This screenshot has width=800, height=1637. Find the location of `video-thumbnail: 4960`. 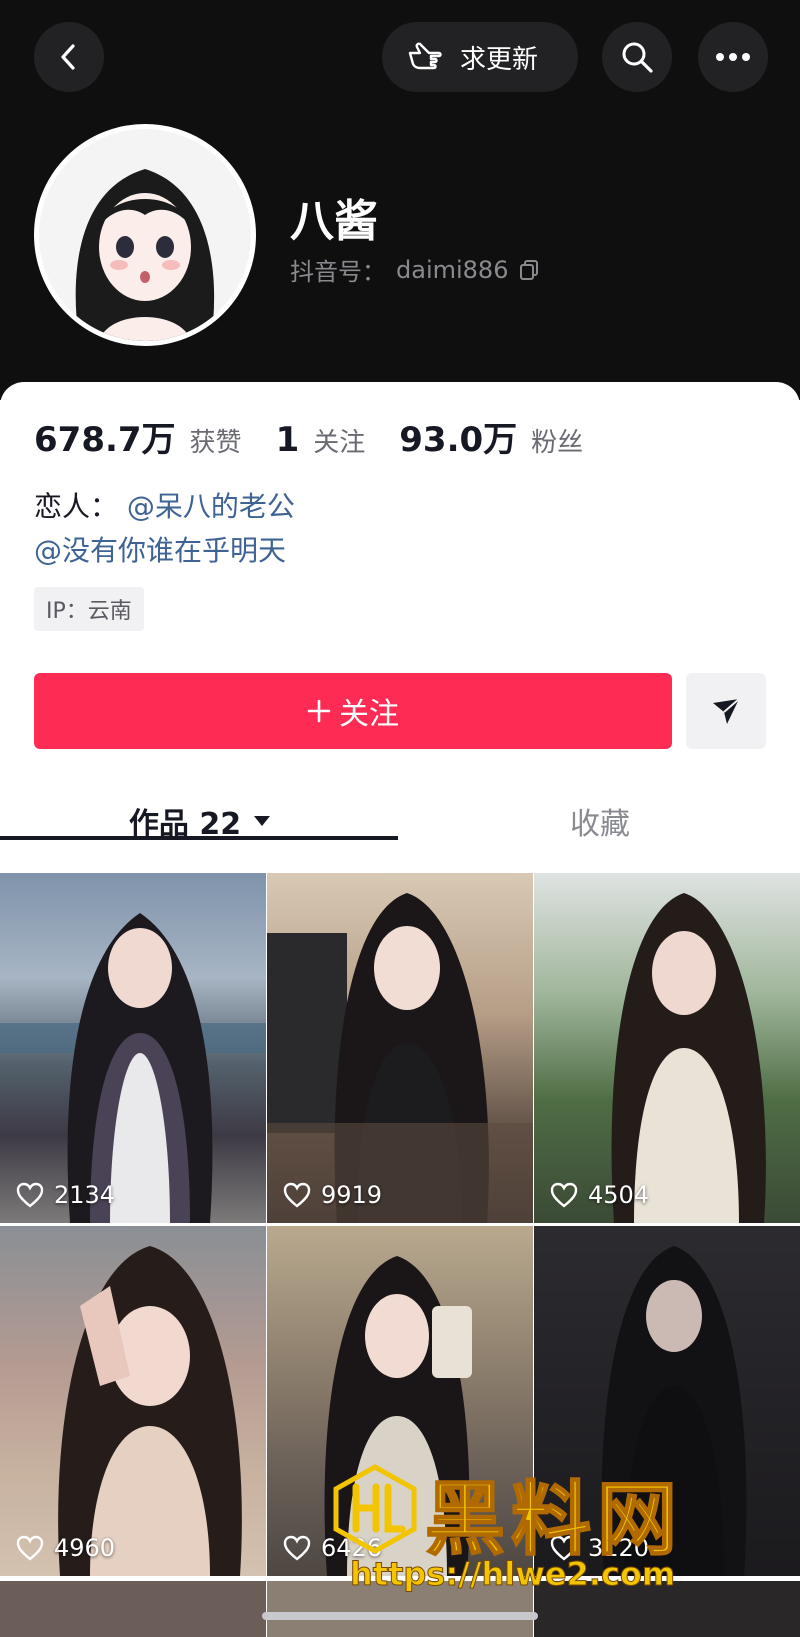

video-thumbnail: 4960 is located at coordinates (133, 1401).